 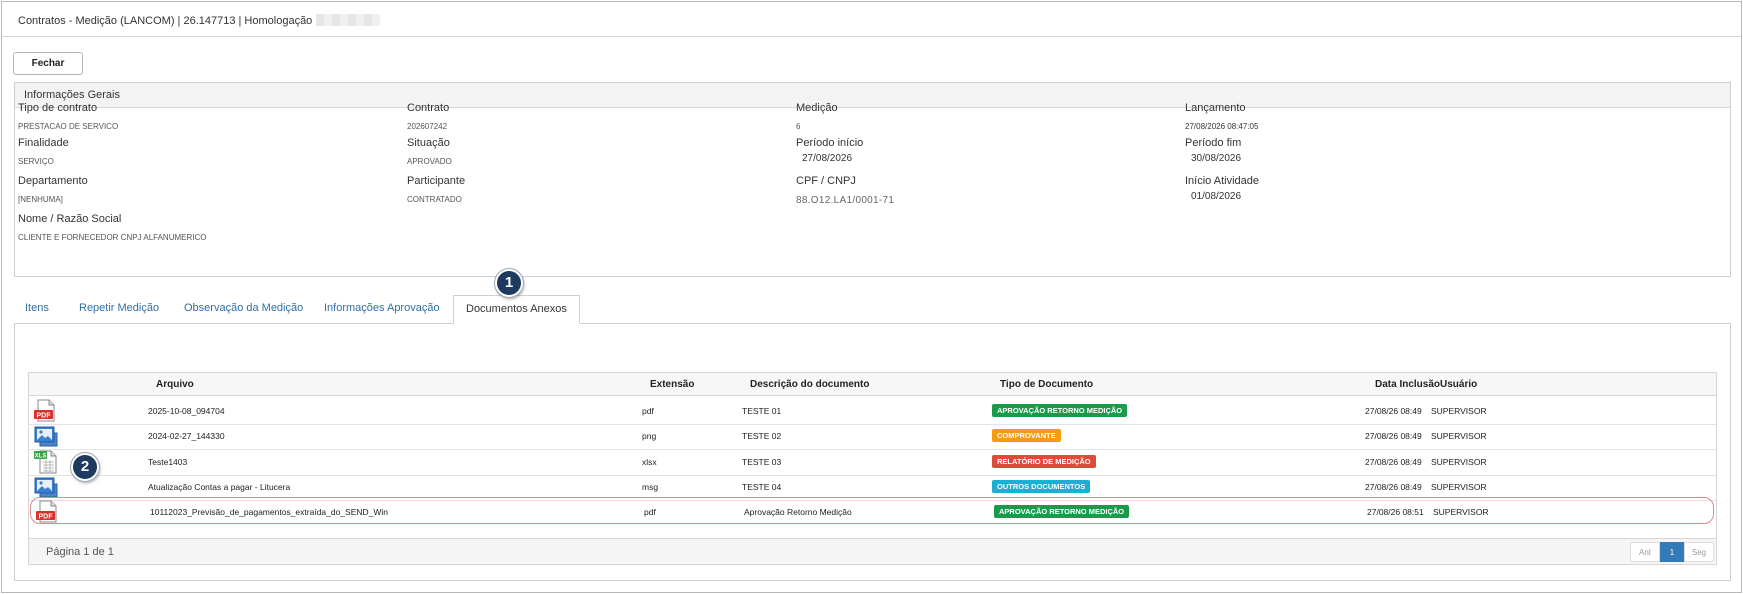 What do you see at coordinates (429, 161) in the screenshot?
I see `field-value: APROVADO` at bounding box center [429, 161].